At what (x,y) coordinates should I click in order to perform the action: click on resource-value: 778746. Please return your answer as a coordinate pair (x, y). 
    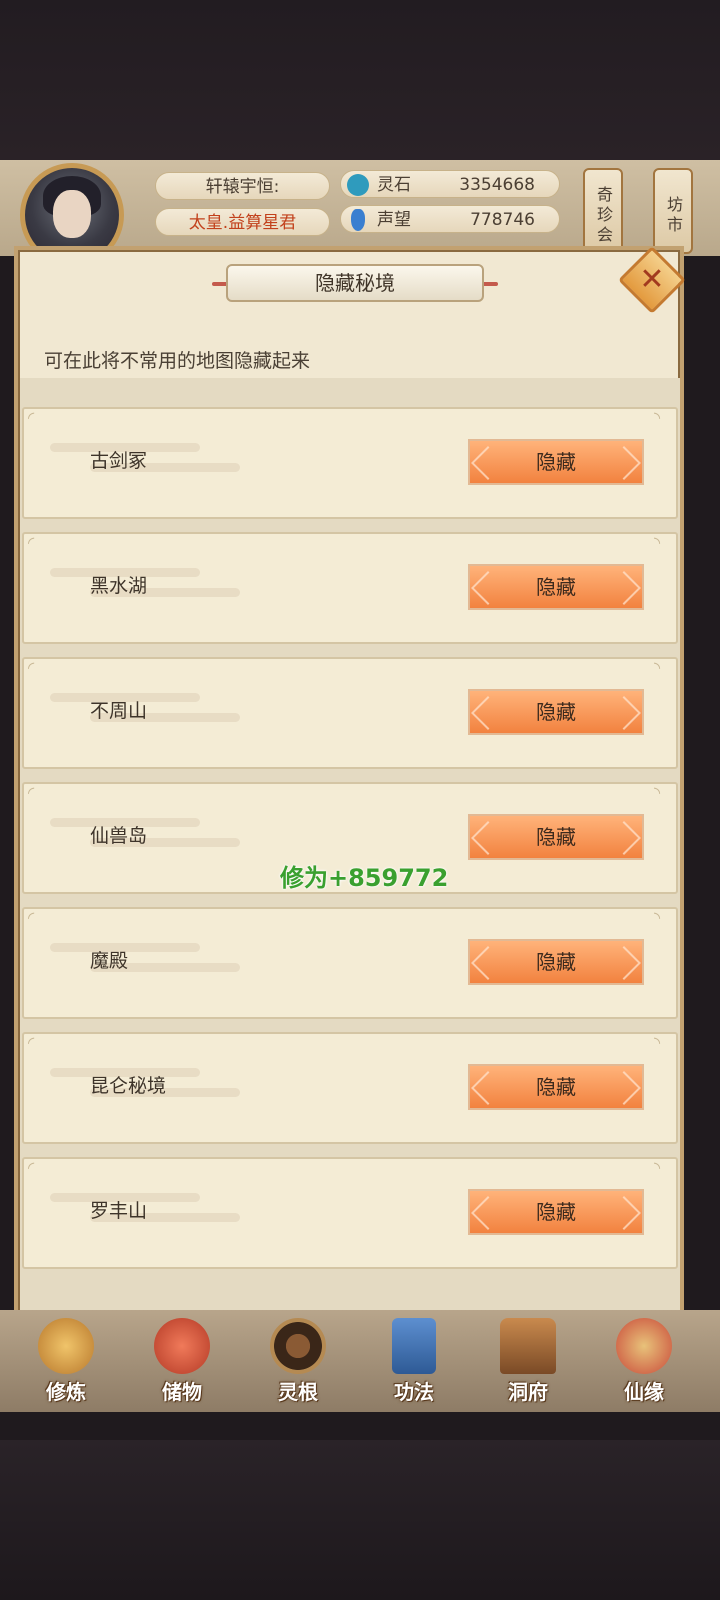
    Looking at the image, I should click on (502, 220).